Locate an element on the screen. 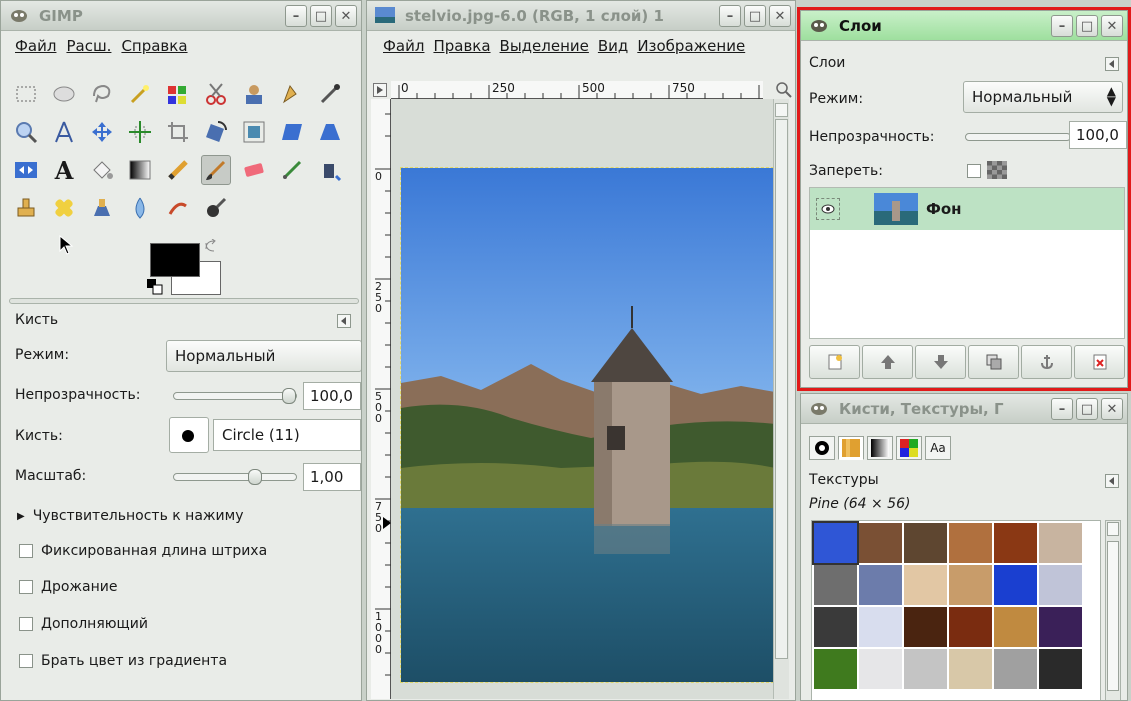 Image resolution: width=1131 pixels, height=701 pixels. paintbrush-tool-icon is located at coordinates (216, 170).